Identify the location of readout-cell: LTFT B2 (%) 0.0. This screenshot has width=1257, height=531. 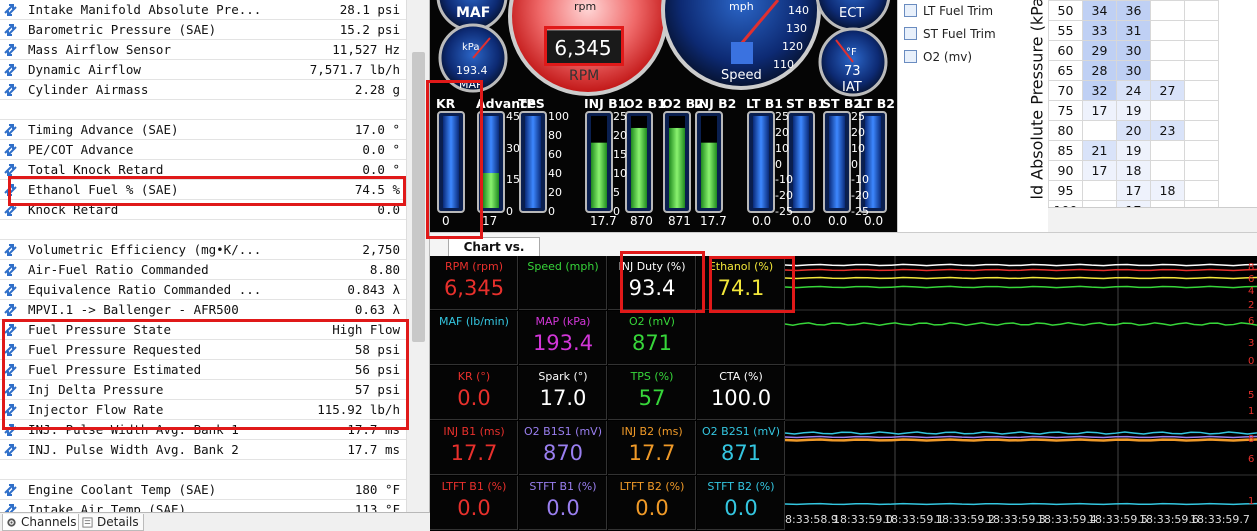
(652, 503).